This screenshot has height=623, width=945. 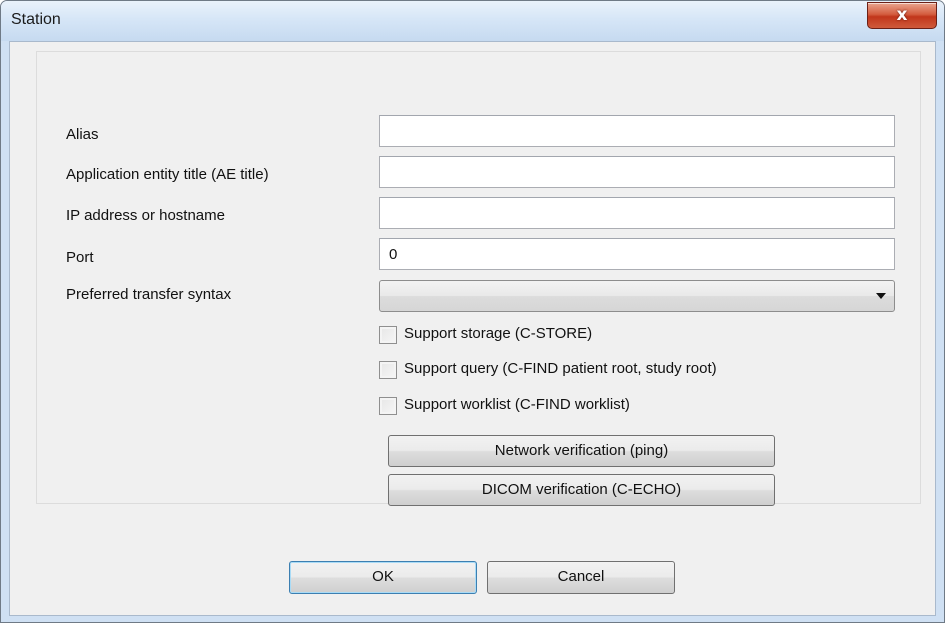 I want to click on support-worklist-label: Support worklist (C-FIND worklist), so click(x=517, y=404).